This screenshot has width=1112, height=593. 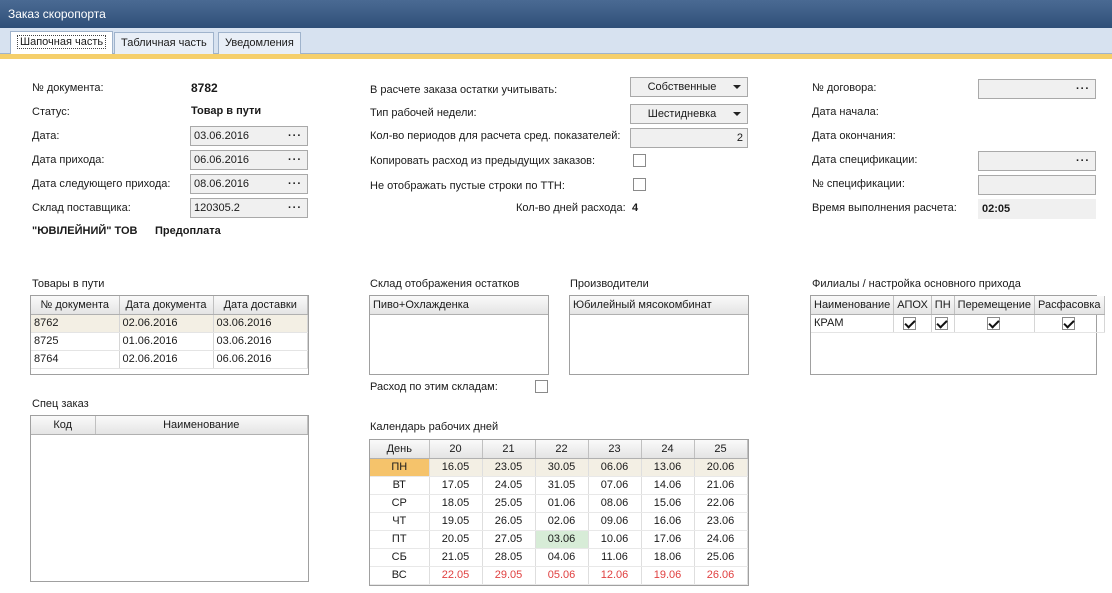 I want to click on tab-header: Шапочная часть, so click(x=62, y=43).